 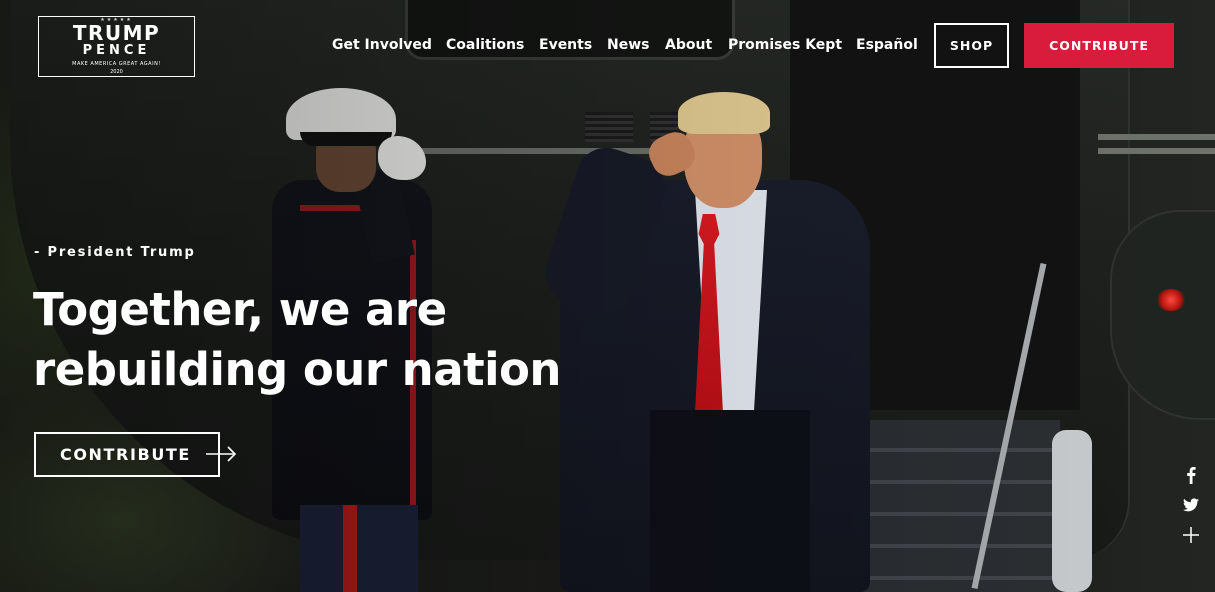 I want to click on shop-button: SHOP, so click(x=971, y=45).